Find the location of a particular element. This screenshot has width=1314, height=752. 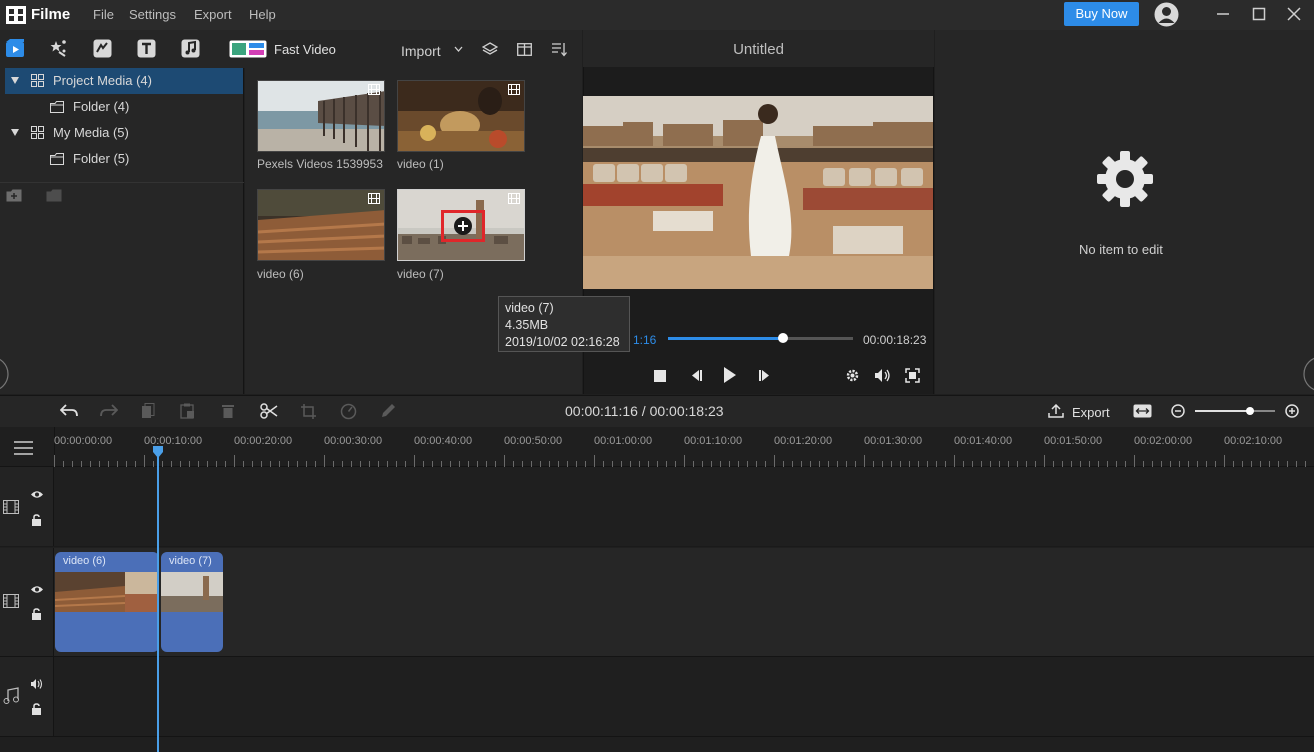

crop-icon is located at coordinates (308, 411).